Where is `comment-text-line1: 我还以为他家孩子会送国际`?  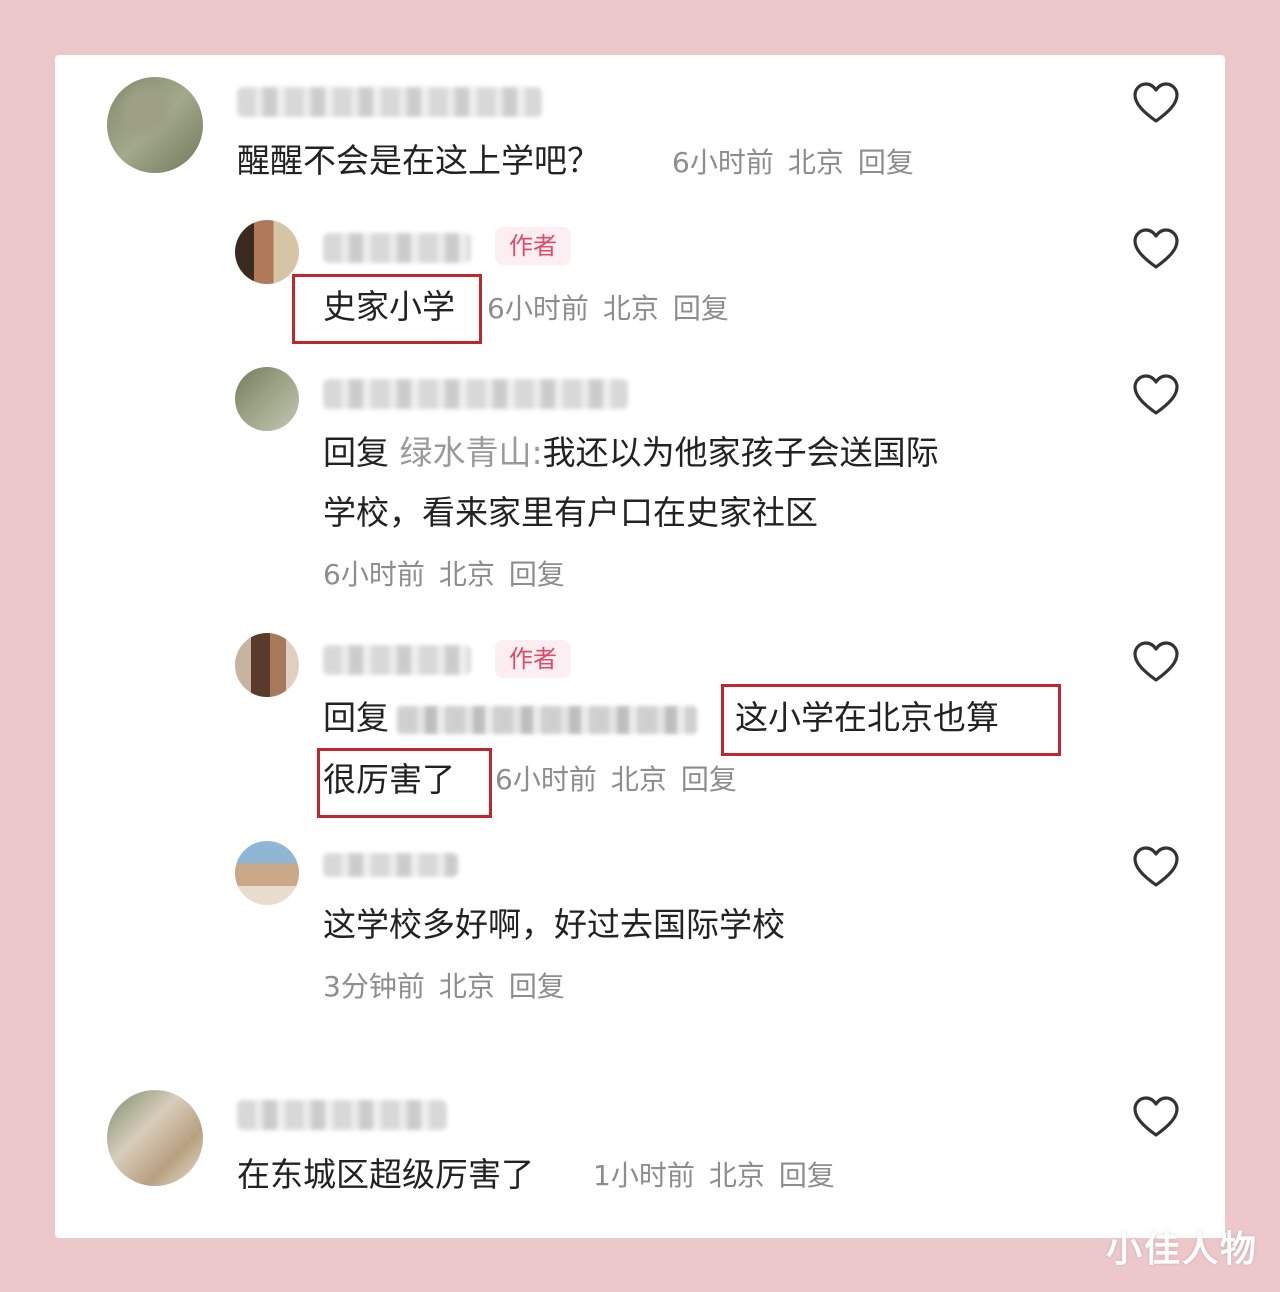
comment-text-line1: 我还以为他家孩子会送国际 is located at coordinates (740, 452).